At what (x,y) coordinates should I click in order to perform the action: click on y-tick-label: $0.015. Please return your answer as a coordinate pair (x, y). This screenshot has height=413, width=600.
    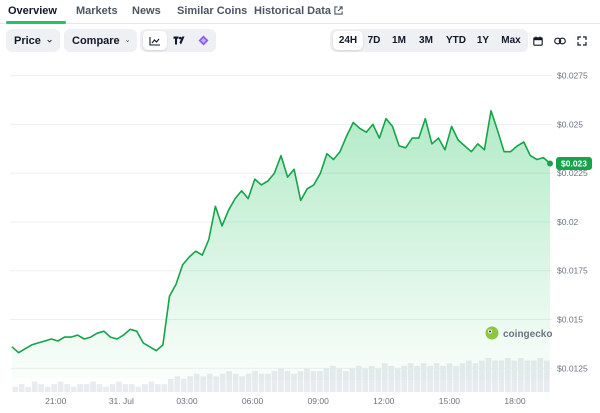
    Looking at the image, I should click on (570, 320).